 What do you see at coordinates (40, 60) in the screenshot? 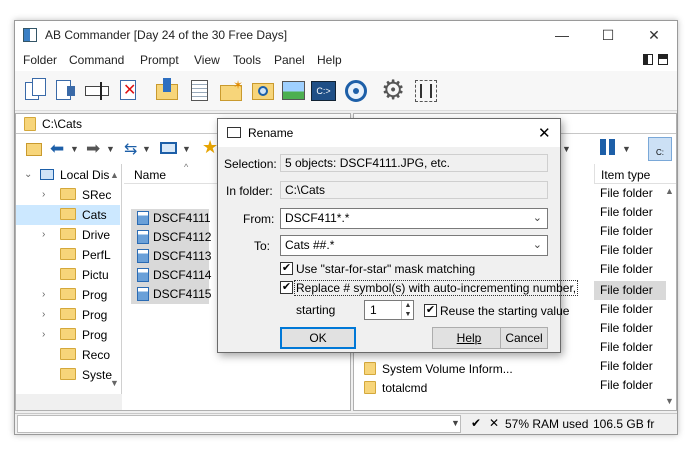
I see `menu-folder: Folder` at bounding box center [40, 60].